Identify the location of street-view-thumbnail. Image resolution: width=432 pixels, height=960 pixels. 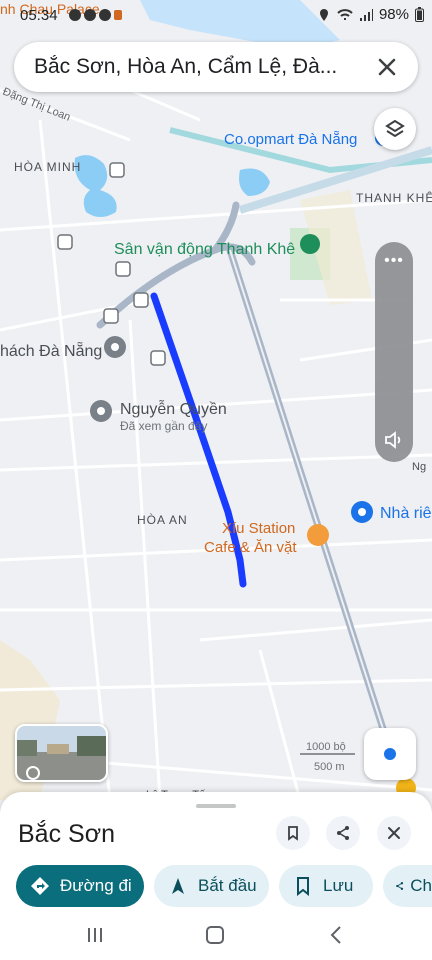
(61, 753).